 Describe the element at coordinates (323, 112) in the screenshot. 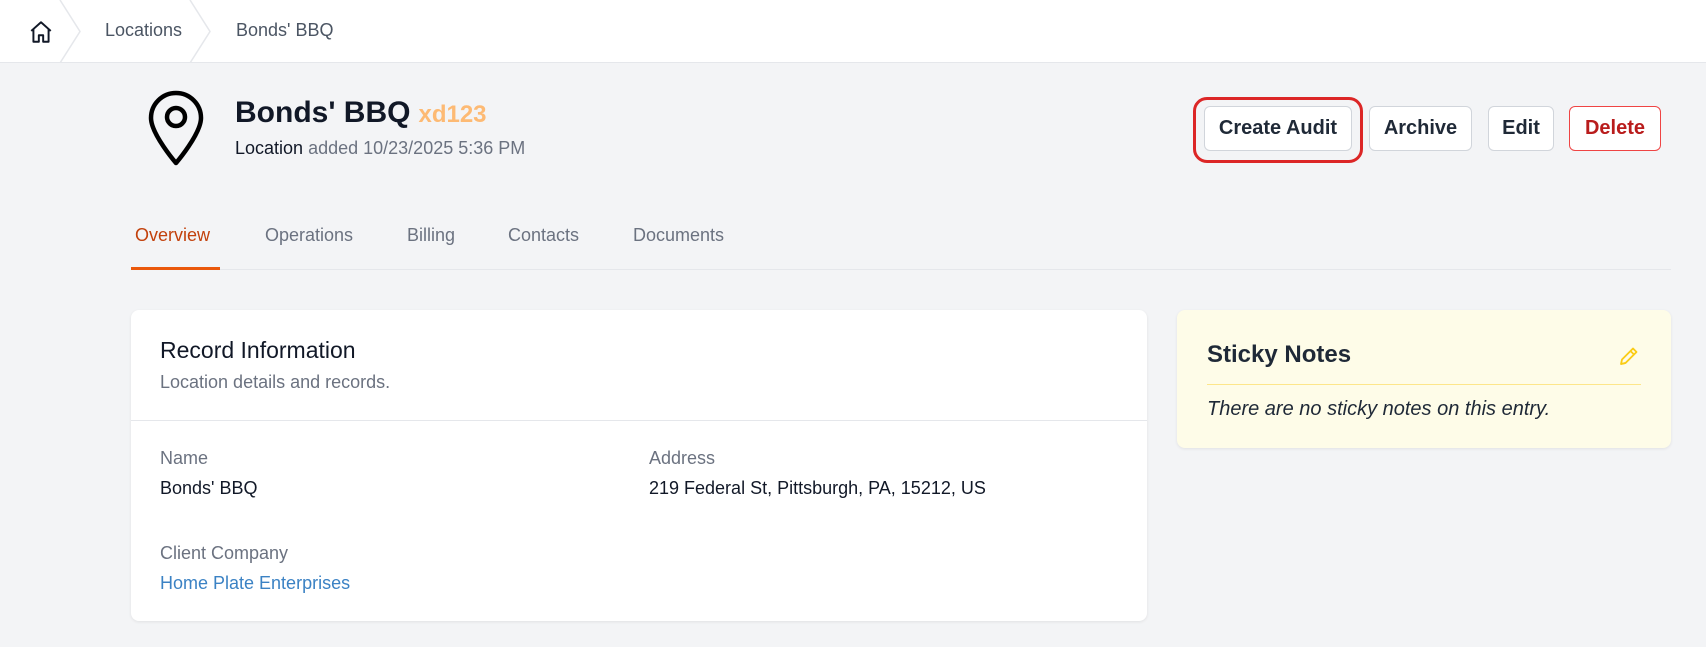

I see `location-name: Bonds' BBQ` at that location.